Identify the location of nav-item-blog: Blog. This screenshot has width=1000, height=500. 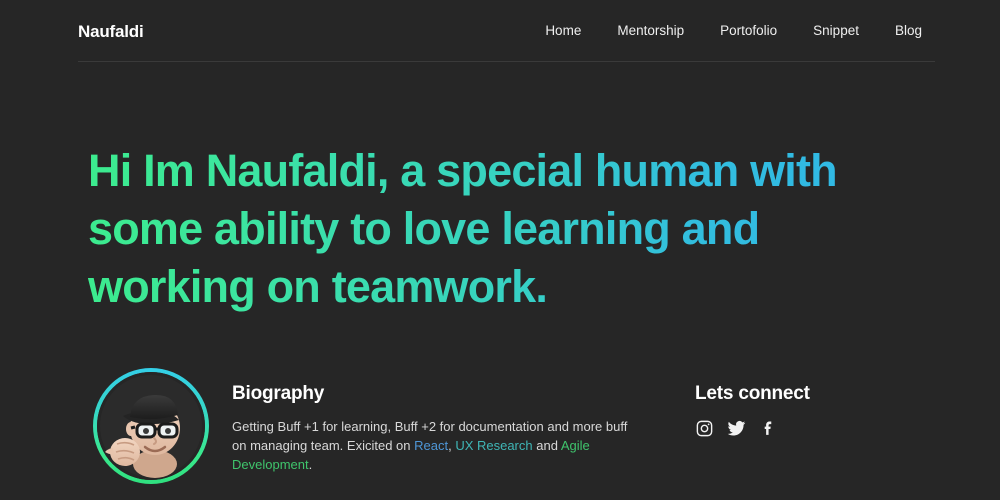
(908, 31).